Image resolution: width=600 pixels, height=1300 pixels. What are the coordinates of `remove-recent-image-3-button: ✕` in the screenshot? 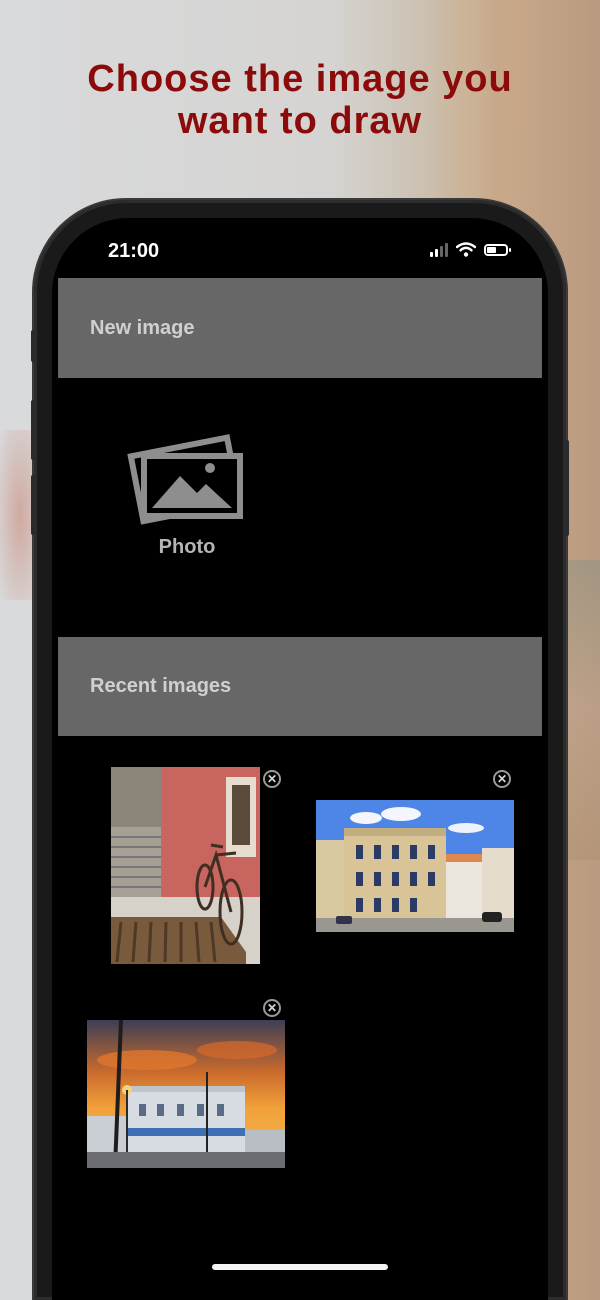 It's located at (272, 1008).